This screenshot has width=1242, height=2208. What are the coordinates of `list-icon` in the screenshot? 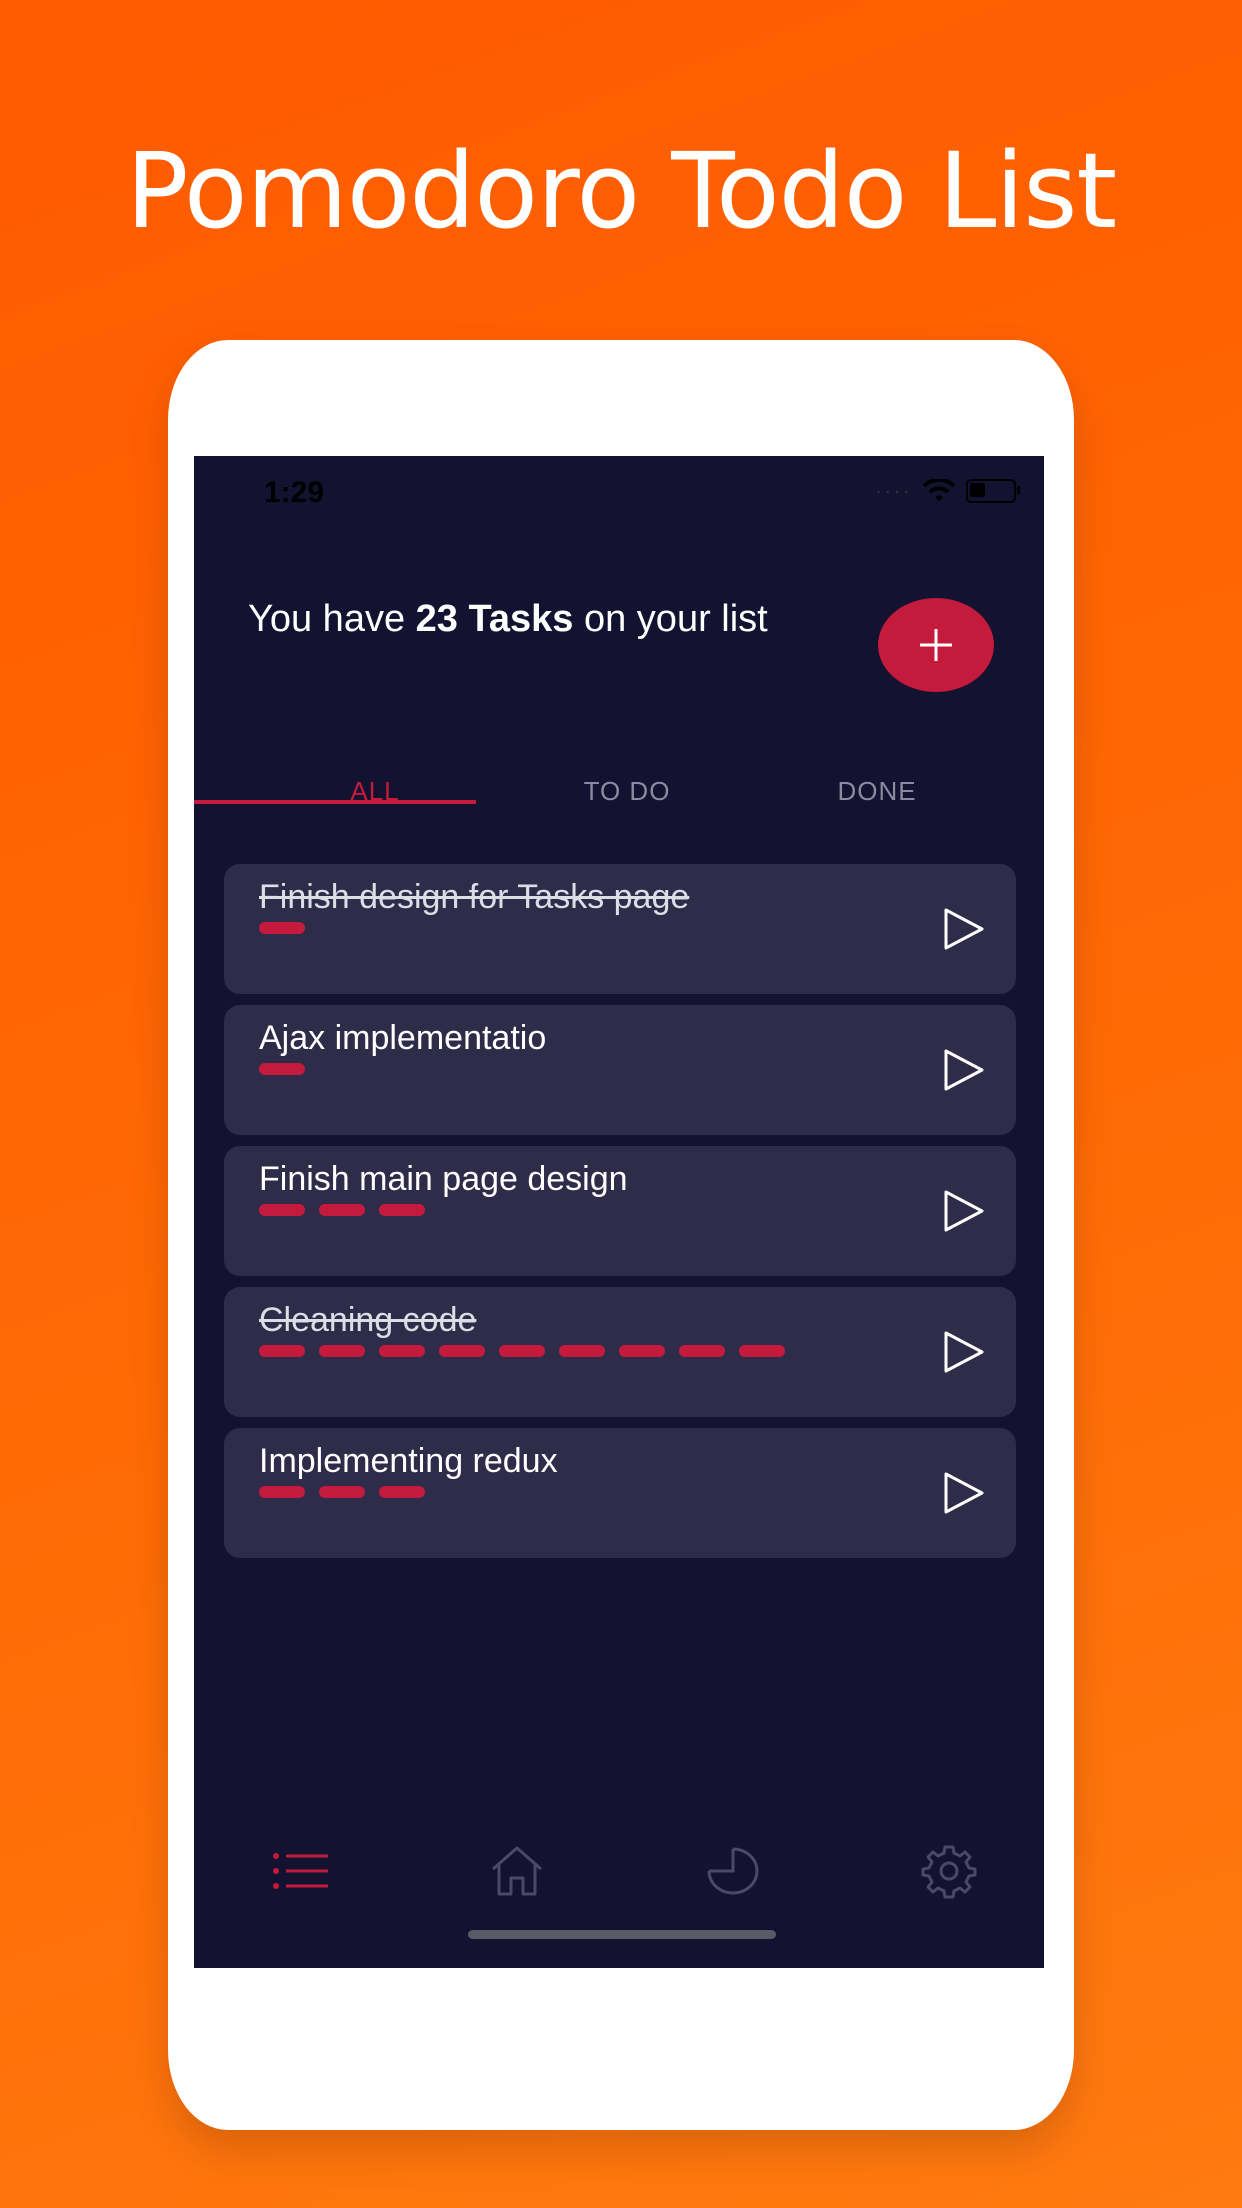 It's located at (300, 1871).